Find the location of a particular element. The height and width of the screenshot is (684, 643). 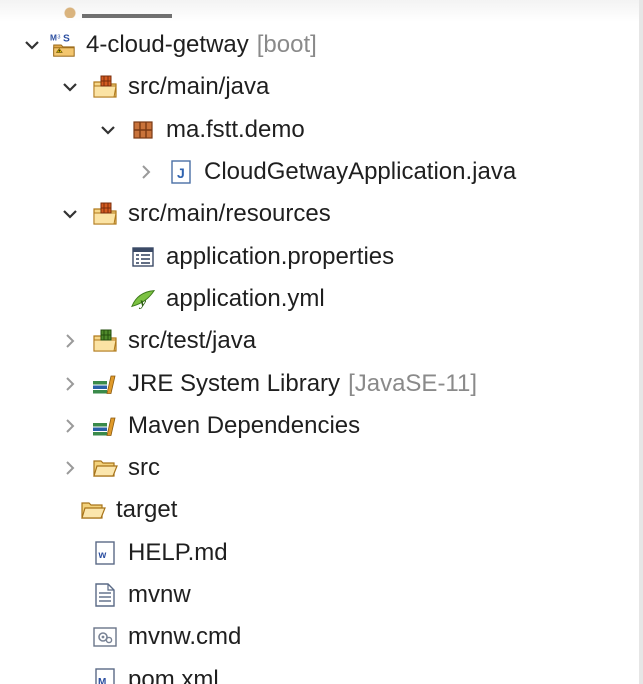

svg-text: y is located at coordinates (142, 301).